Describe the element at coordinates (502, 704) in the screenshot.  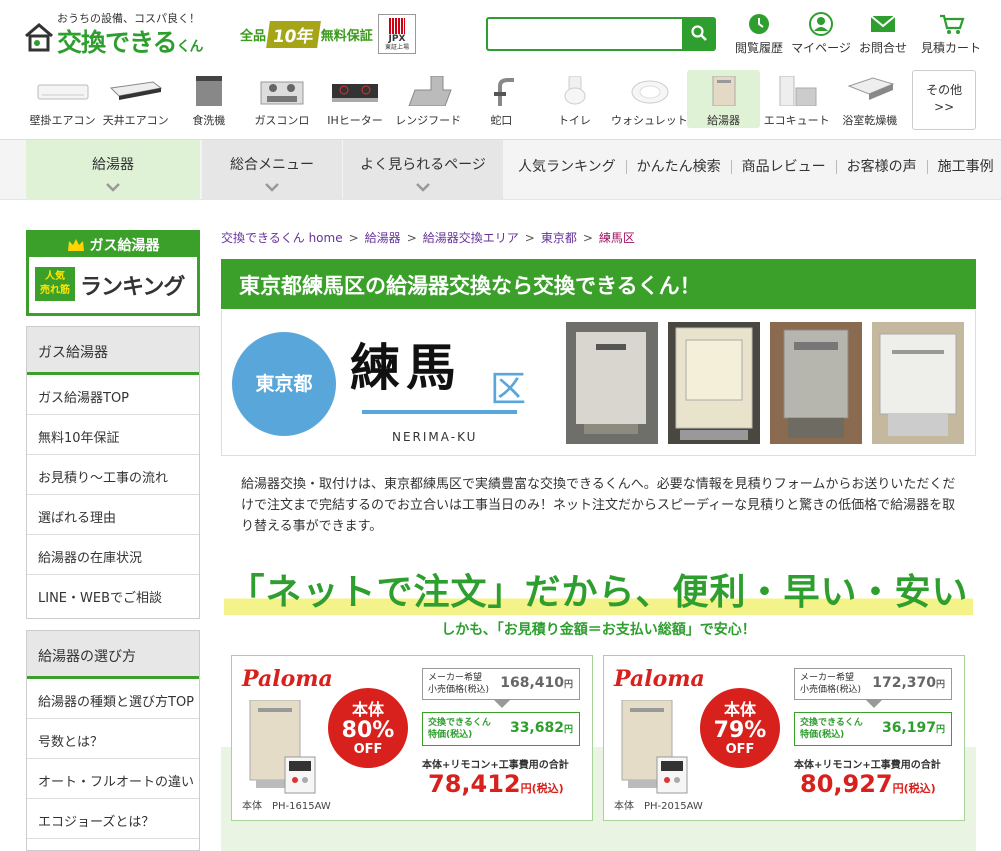
I see `price-arrow-icon` at that location.